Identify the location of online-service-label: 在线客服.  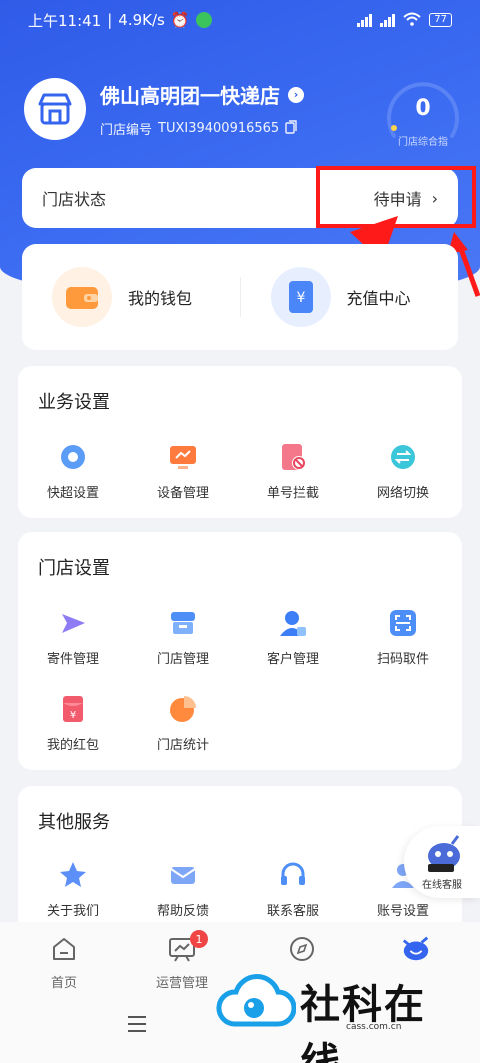
(442, 885).